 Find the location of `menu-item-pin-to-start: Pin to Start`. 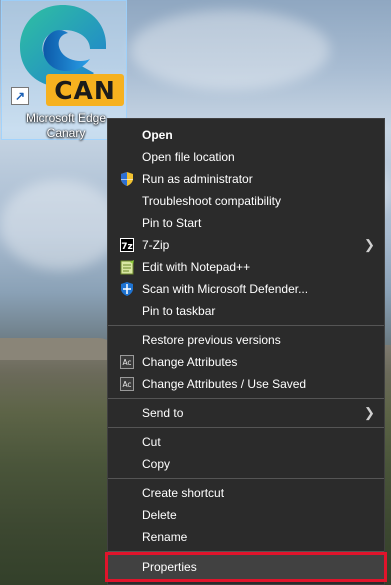

menu-item-pin-to-start: Pin to Start is located at coordinates (246, 223).